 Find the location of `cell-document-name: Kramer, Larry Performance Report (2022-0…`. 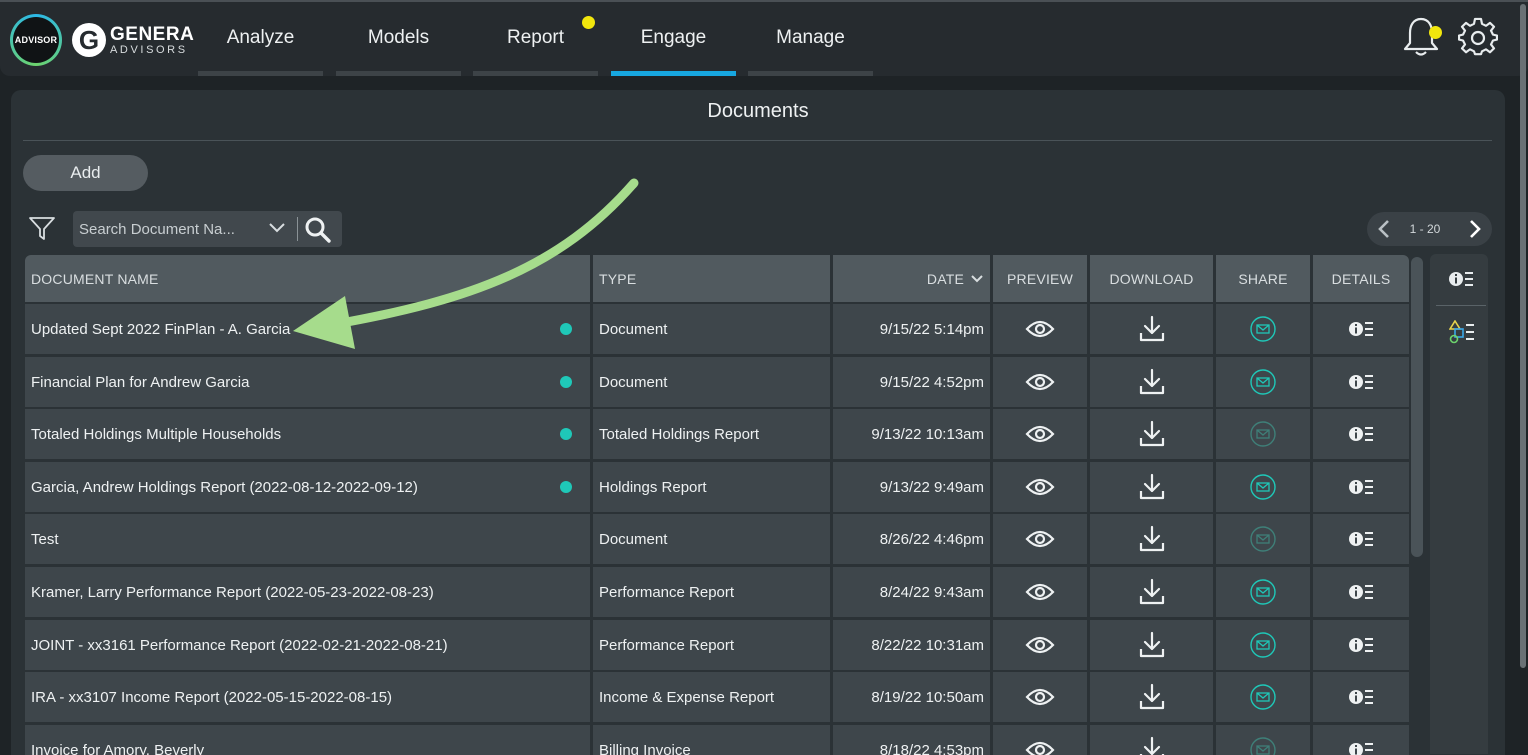

cell-document-name: Kramer, Larry Performance Report (2022-0… is located at coordinates (307, 592).